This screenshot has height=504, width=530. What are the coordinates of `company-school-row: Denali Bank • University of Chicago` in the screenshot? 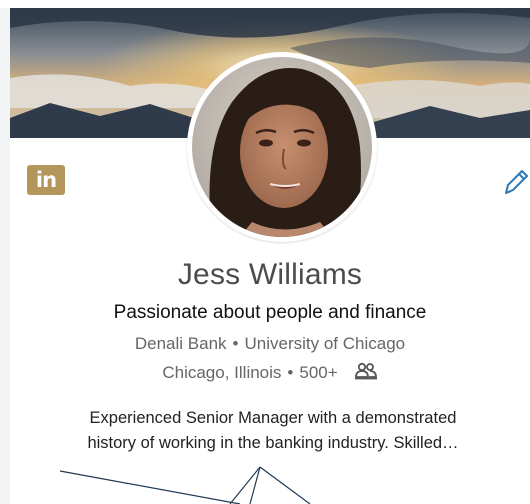 It's located at (270, 344).